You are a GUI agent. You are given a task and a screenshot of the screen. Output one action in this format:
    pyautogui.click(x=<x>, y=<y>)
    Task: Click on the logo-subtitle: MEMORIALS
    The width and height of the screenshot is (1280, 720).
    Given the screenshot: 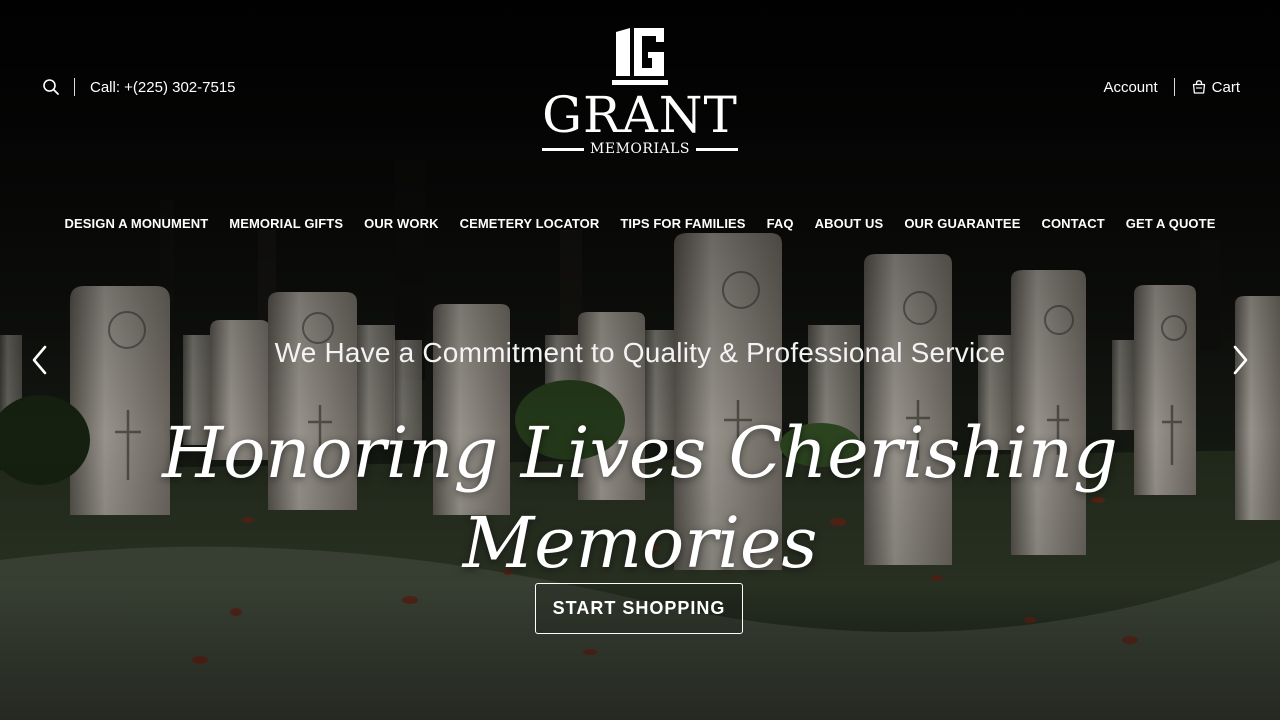 What is the action you would take?
    pyautogui.click(x=640, y=149)
    